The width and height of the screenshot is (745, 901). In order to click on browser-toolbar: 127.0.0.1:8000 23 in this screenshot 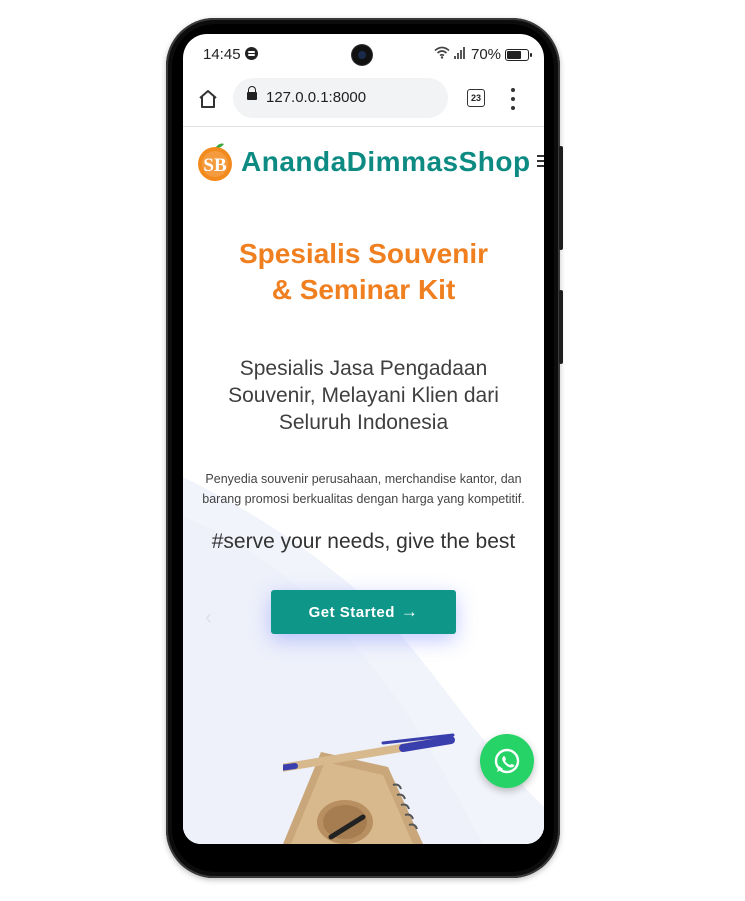, I will do `click(363, 100)`.